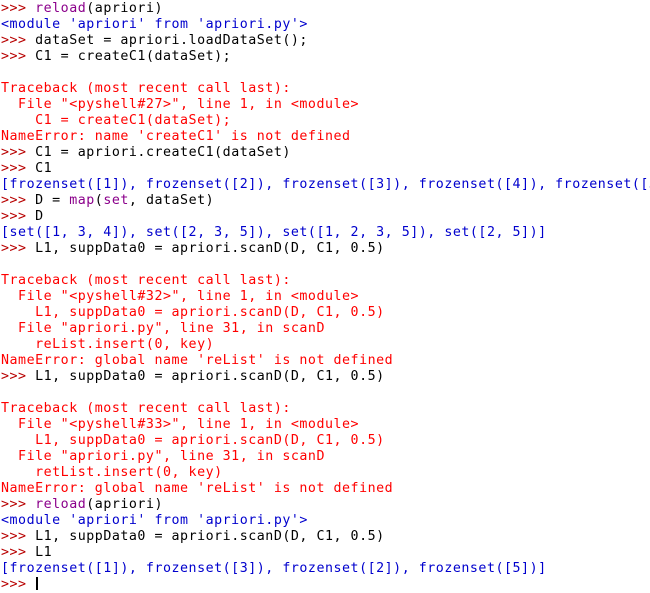 The image size is (650, 593). Describe the element at coordinates (116, 200) in the screenshot. I see `shell-token-builtin: set` at that location.